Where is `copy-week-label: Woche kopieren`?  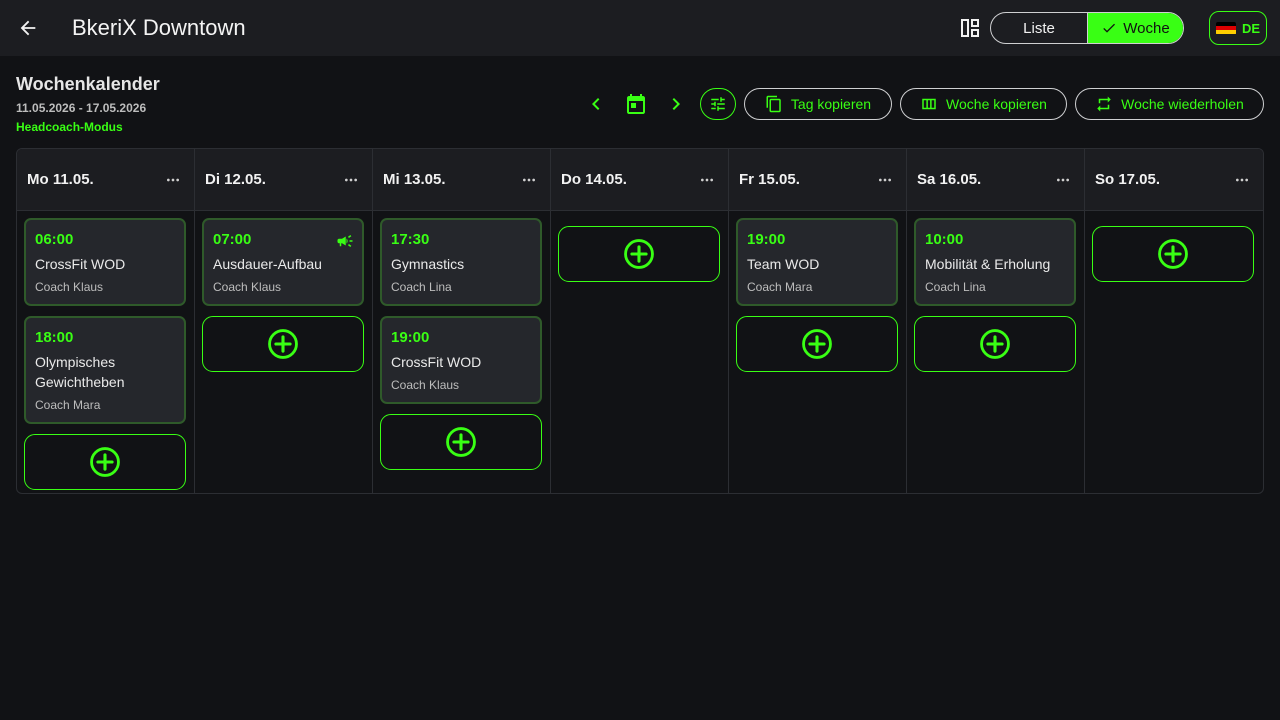 copy-week-label: Woche kopieren is located at coordinates (996, 104).